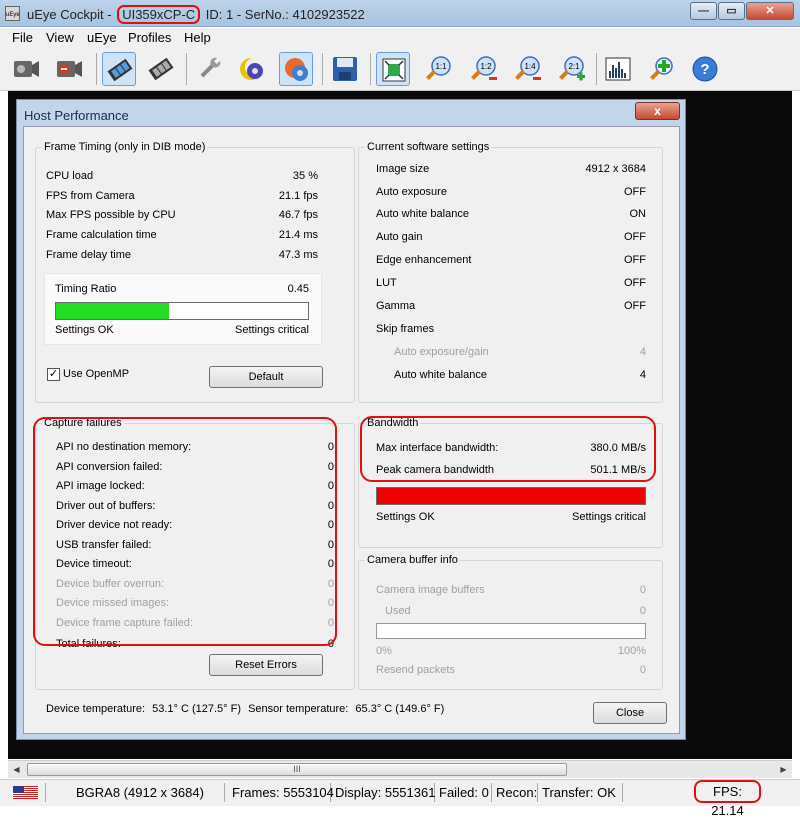  I want to click on image-size-value: 4912 x 3684, so click(615, 169).